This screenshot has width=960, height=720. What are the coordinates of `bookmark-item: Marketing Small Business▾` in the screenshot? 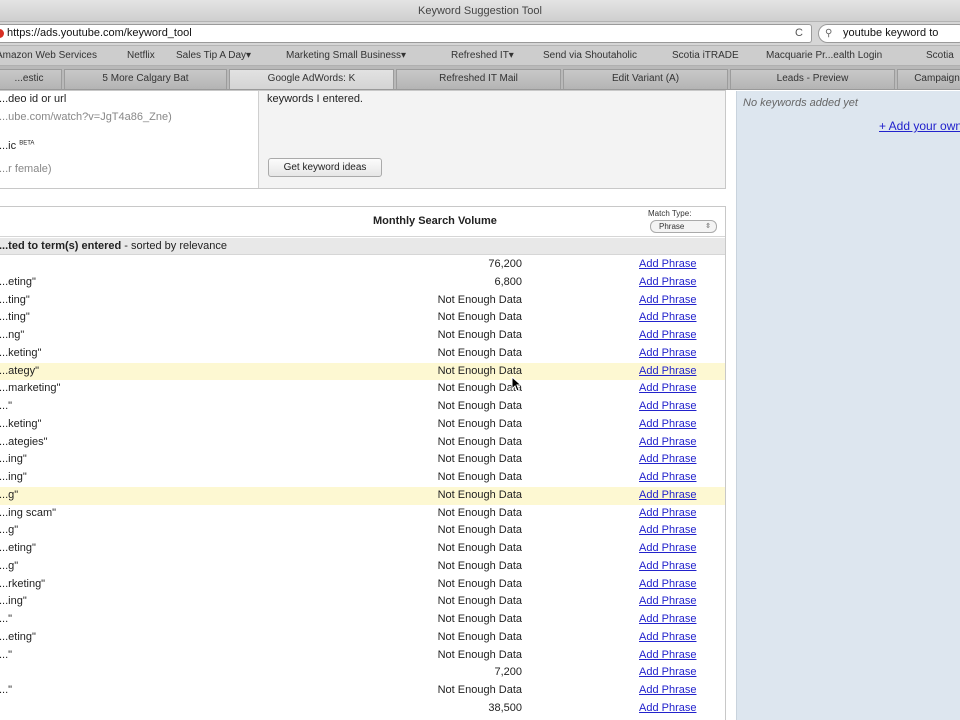 It's located at (346, 55).